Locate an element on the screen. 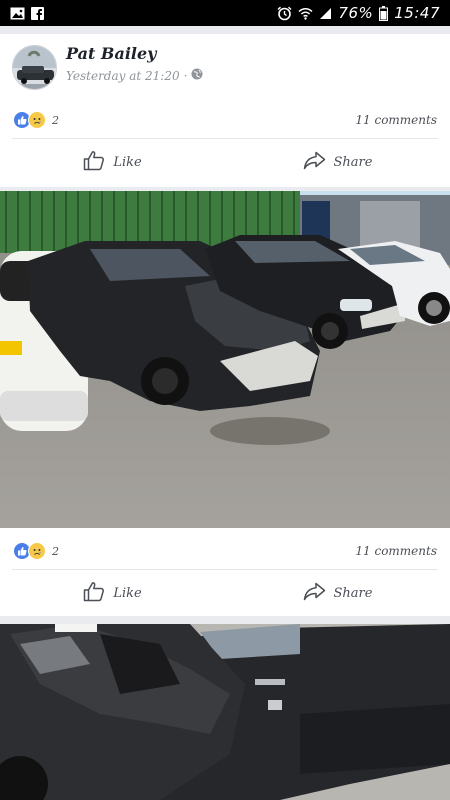 The image size is (450, 800). reactions: 2 is located at coordinates (36, 120).